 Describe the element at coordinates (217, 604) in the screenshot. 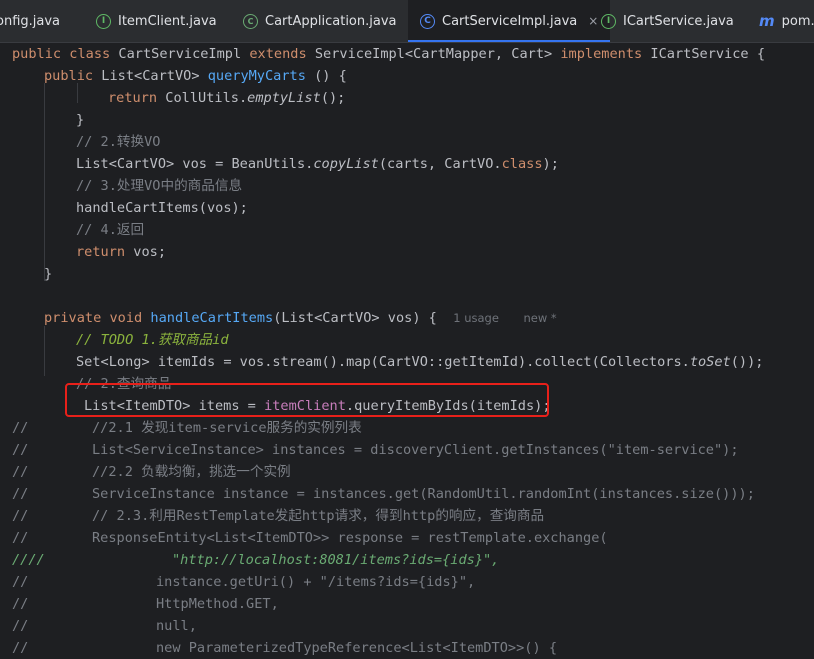

I see `commented-line-text: HttpMethod.GET,` at that location.